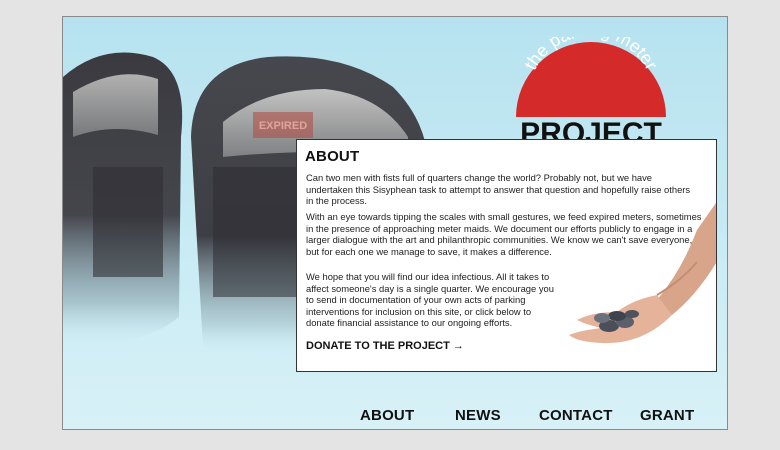 The width and height of the screenshot is (780, 450). I want to click on expired-text: EXPIRED, so click(283, 126).